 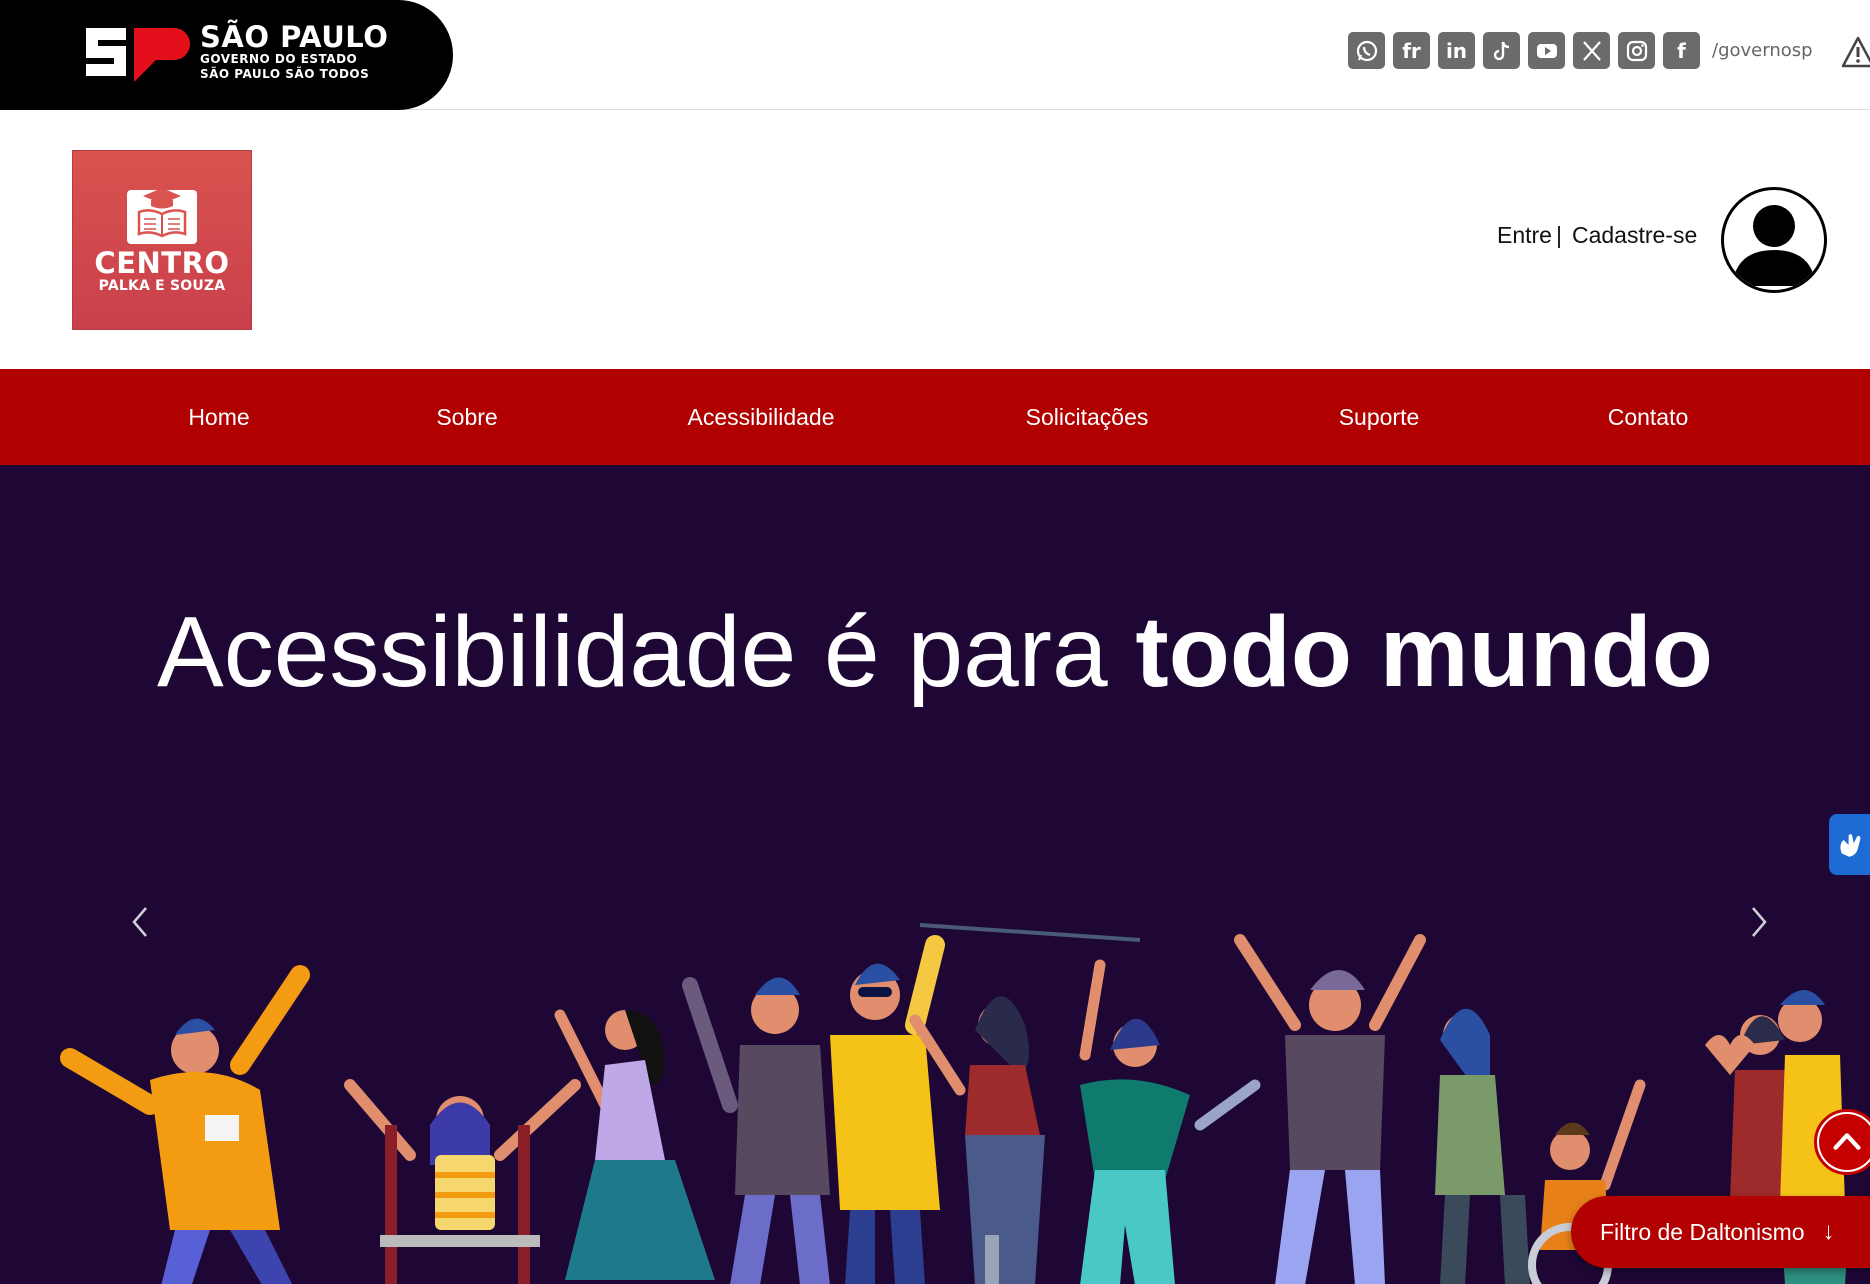 What do you see at coordinates (1828, 1231) in the screenshot?
I see `arrow-down-icon: ↓` at bounding box center [1828, 1231].